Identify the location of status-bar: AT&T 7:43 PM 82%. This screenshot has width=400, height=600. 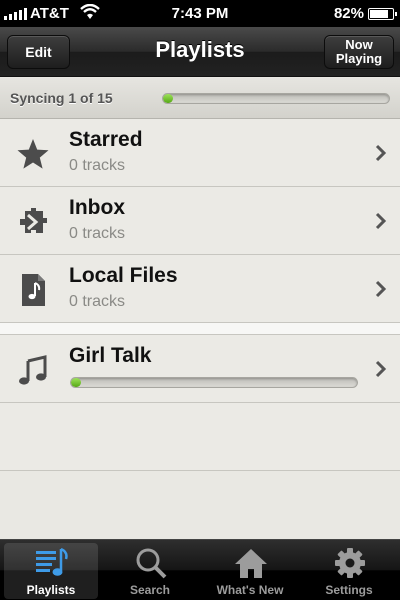
(200, 13).